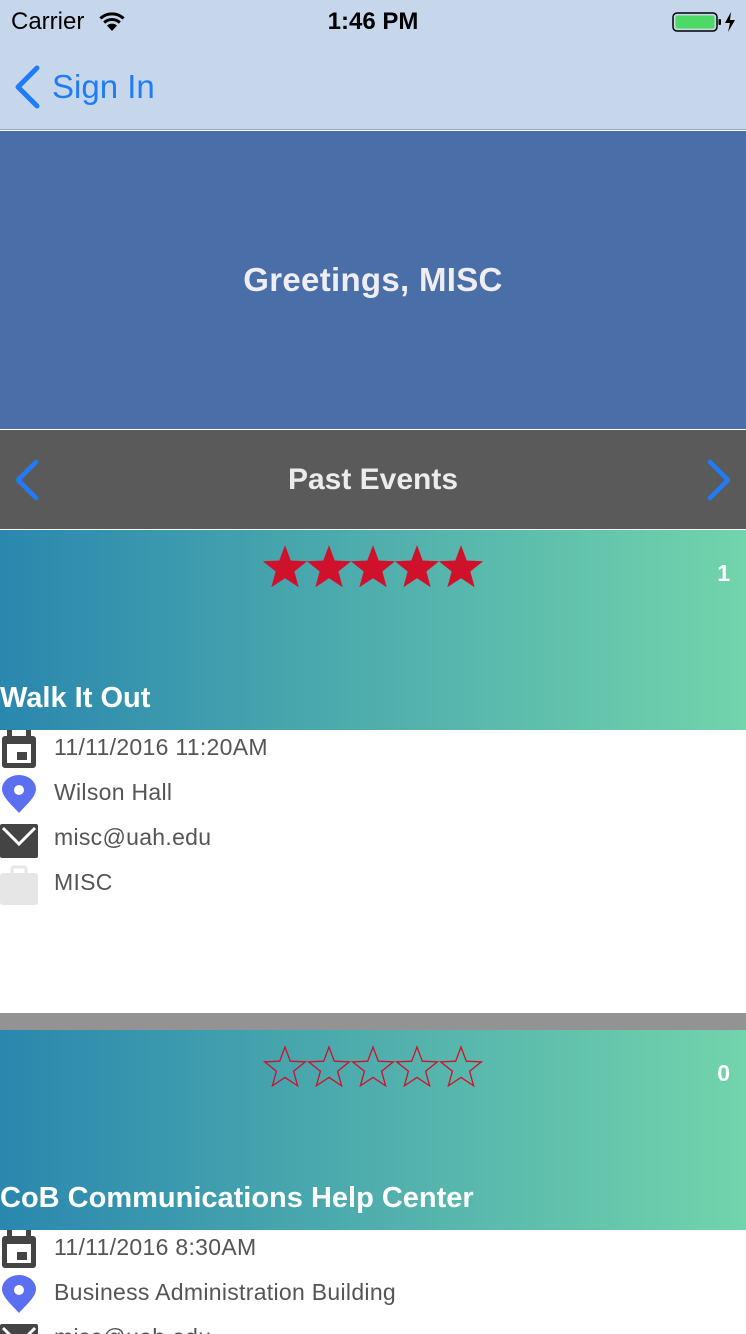  What do you see at coordinates (83, 882) in the screenshot?
I see `event-organization: MISC` at bounding box center [83, 882].